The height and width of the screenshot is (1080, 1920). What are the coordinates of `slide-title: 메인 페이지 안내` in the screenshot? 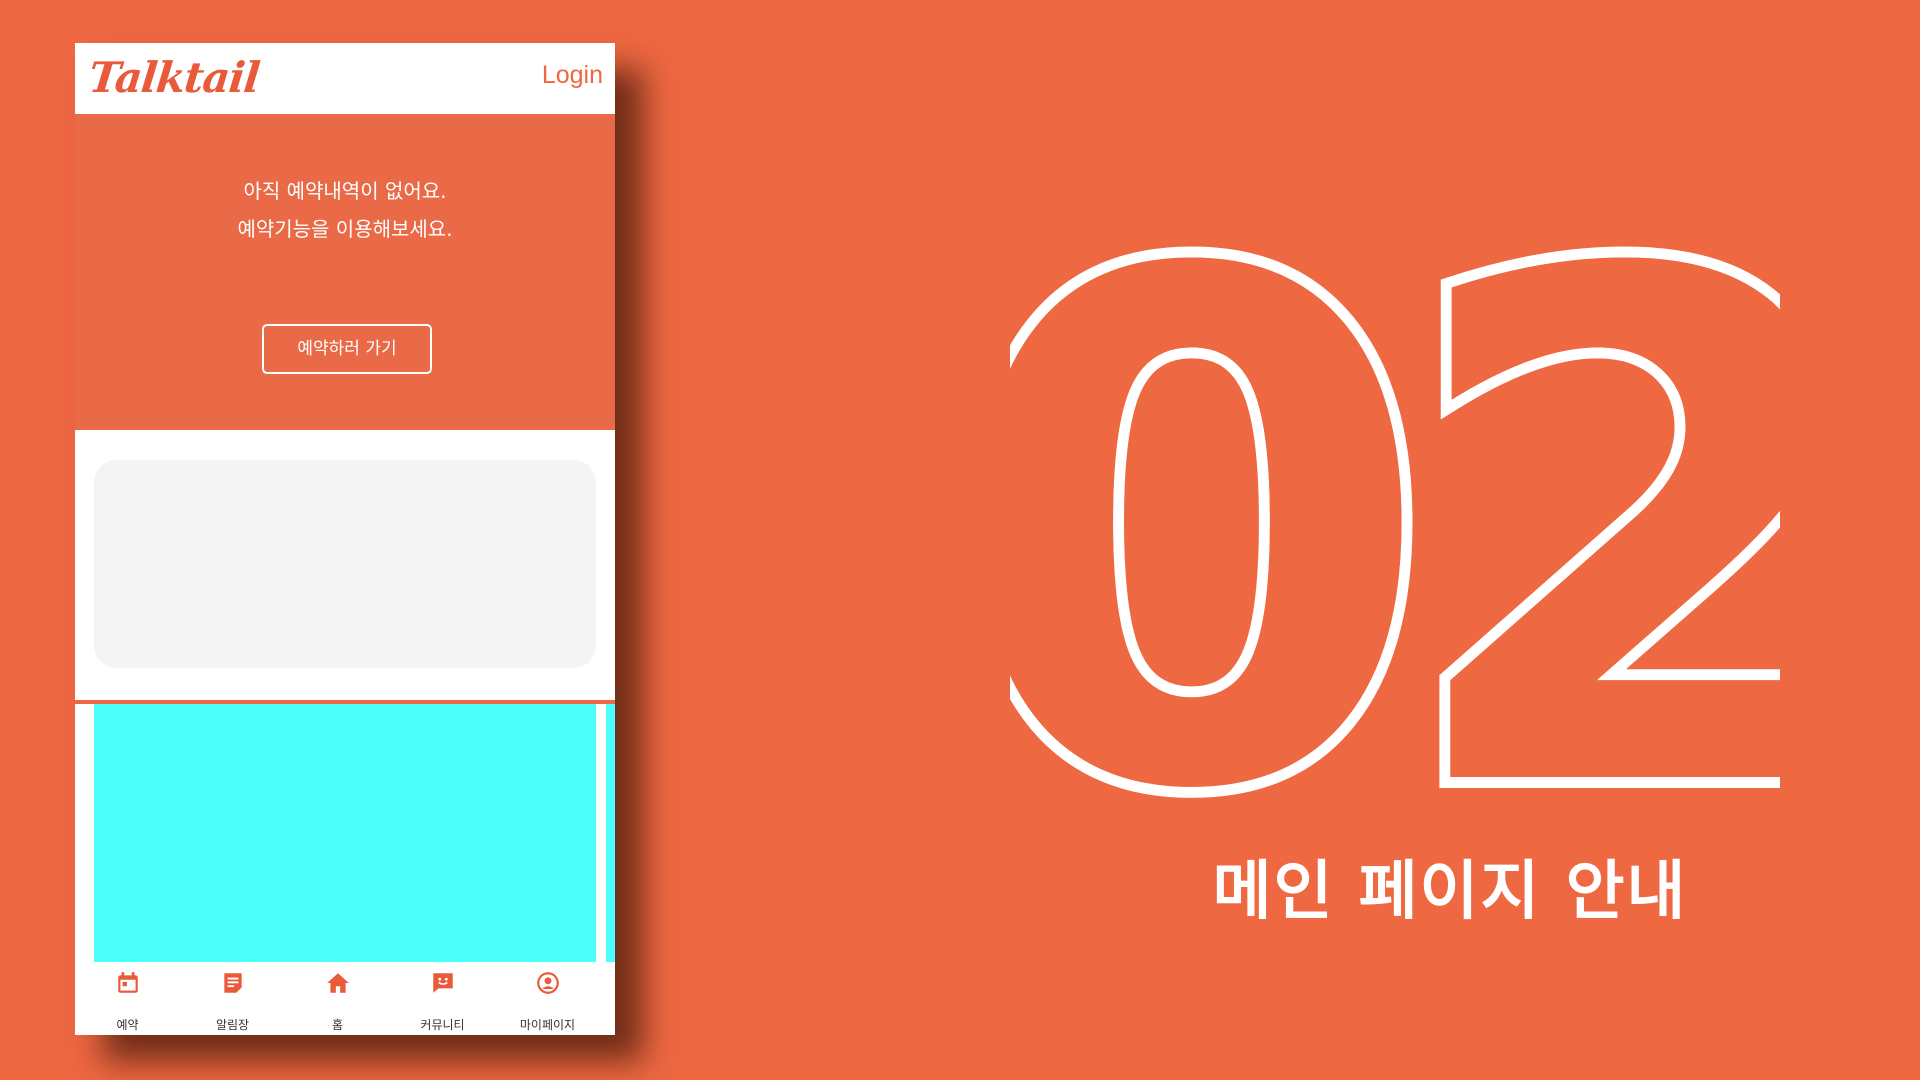 It's located at (1450, 892).